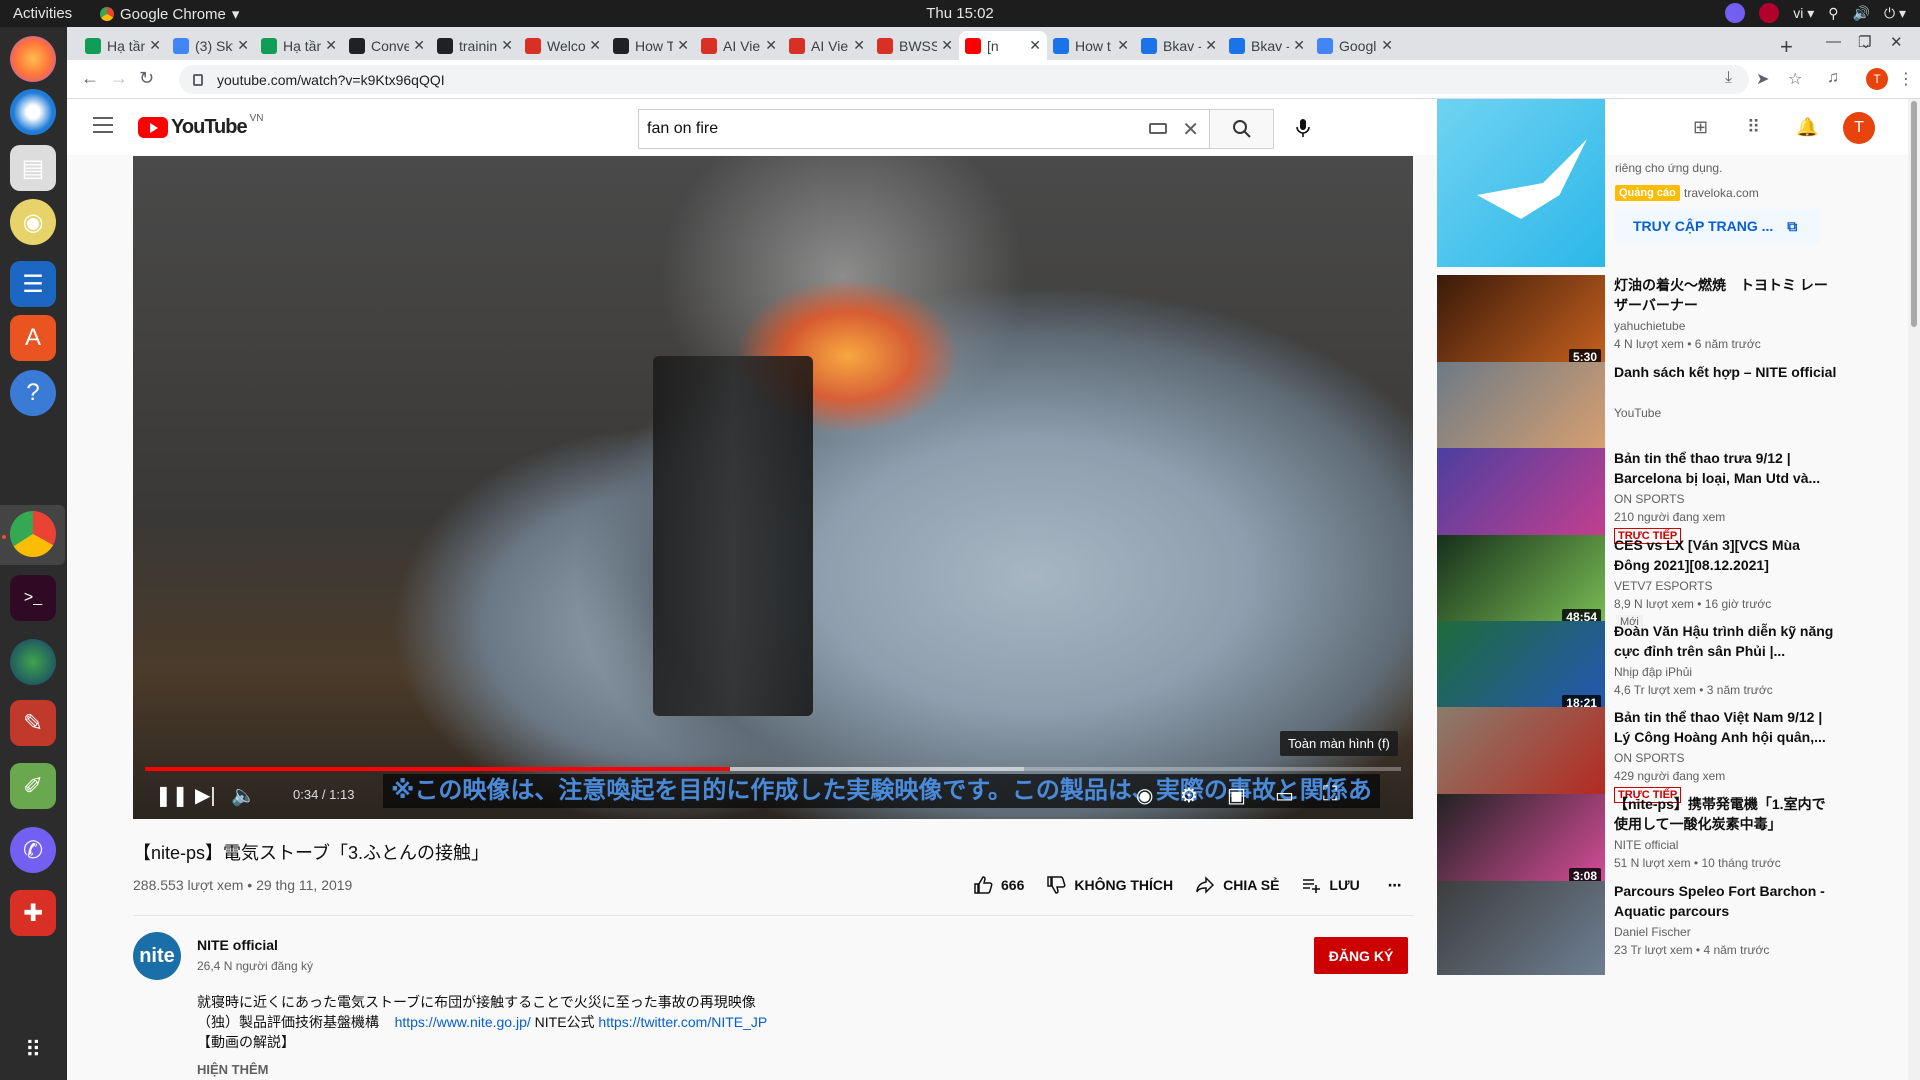 The height and width of the screenshot is (1080, 1920). What do you see at coordinates (237, 945) in the screenshot?
I see `channel-name: NITE official` at bounding box center [237, 945].